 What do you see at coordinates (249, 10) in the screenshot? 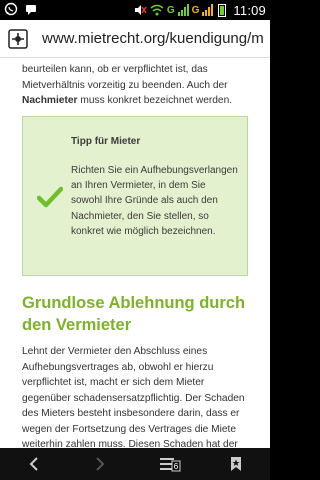
I see `clock: 11:09` at bounding box center [249, 10].